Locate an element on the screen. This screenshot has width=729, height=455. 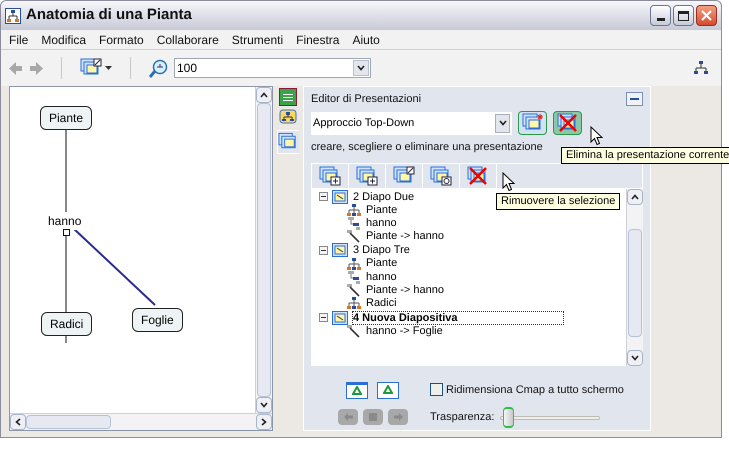
outline-tab-icon is located at coordinates (288, 97).